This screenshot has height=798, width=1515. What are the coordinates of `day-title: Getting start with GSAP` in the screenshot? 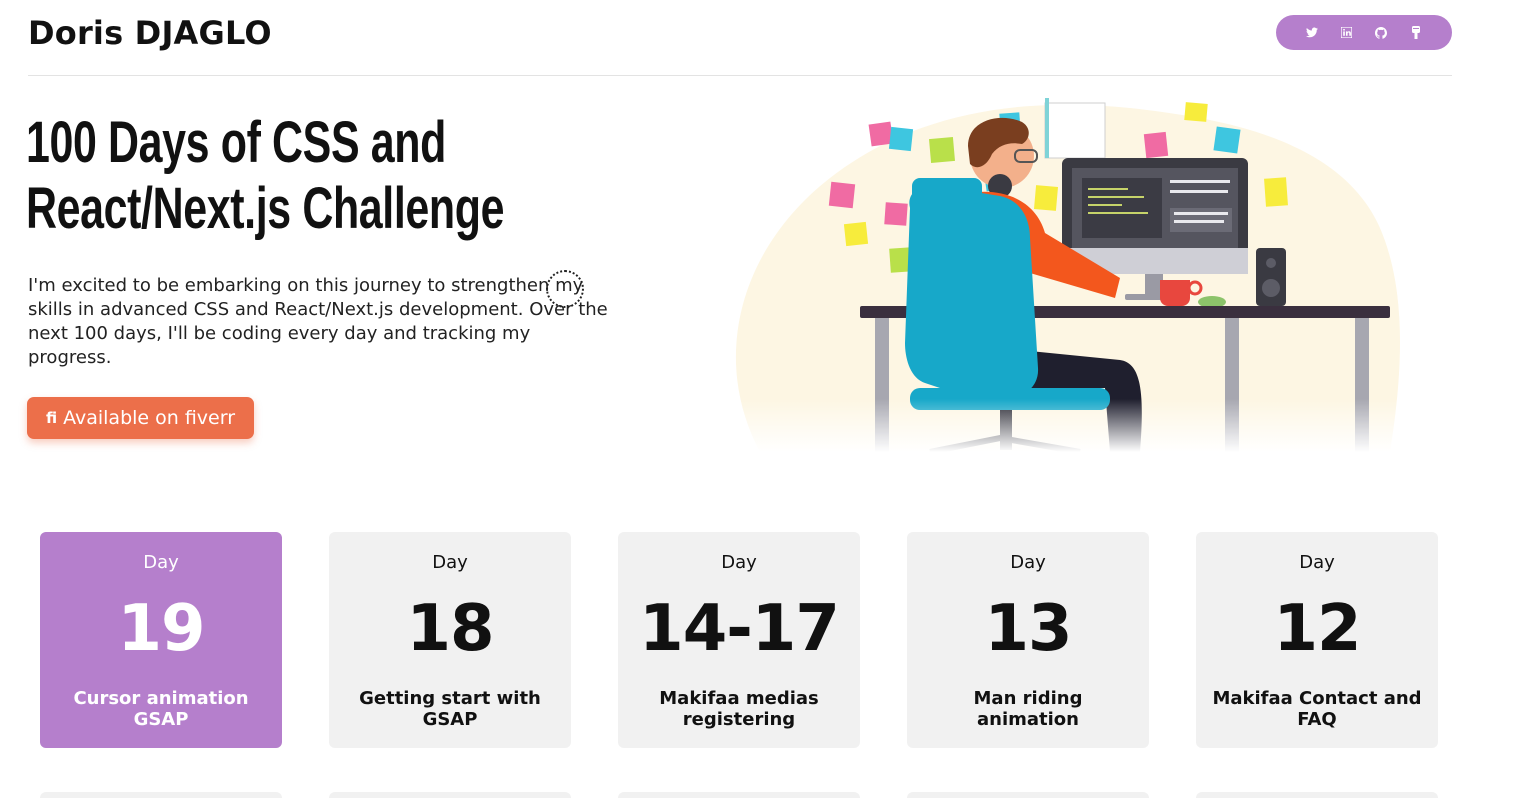 It's located at (450, 709).